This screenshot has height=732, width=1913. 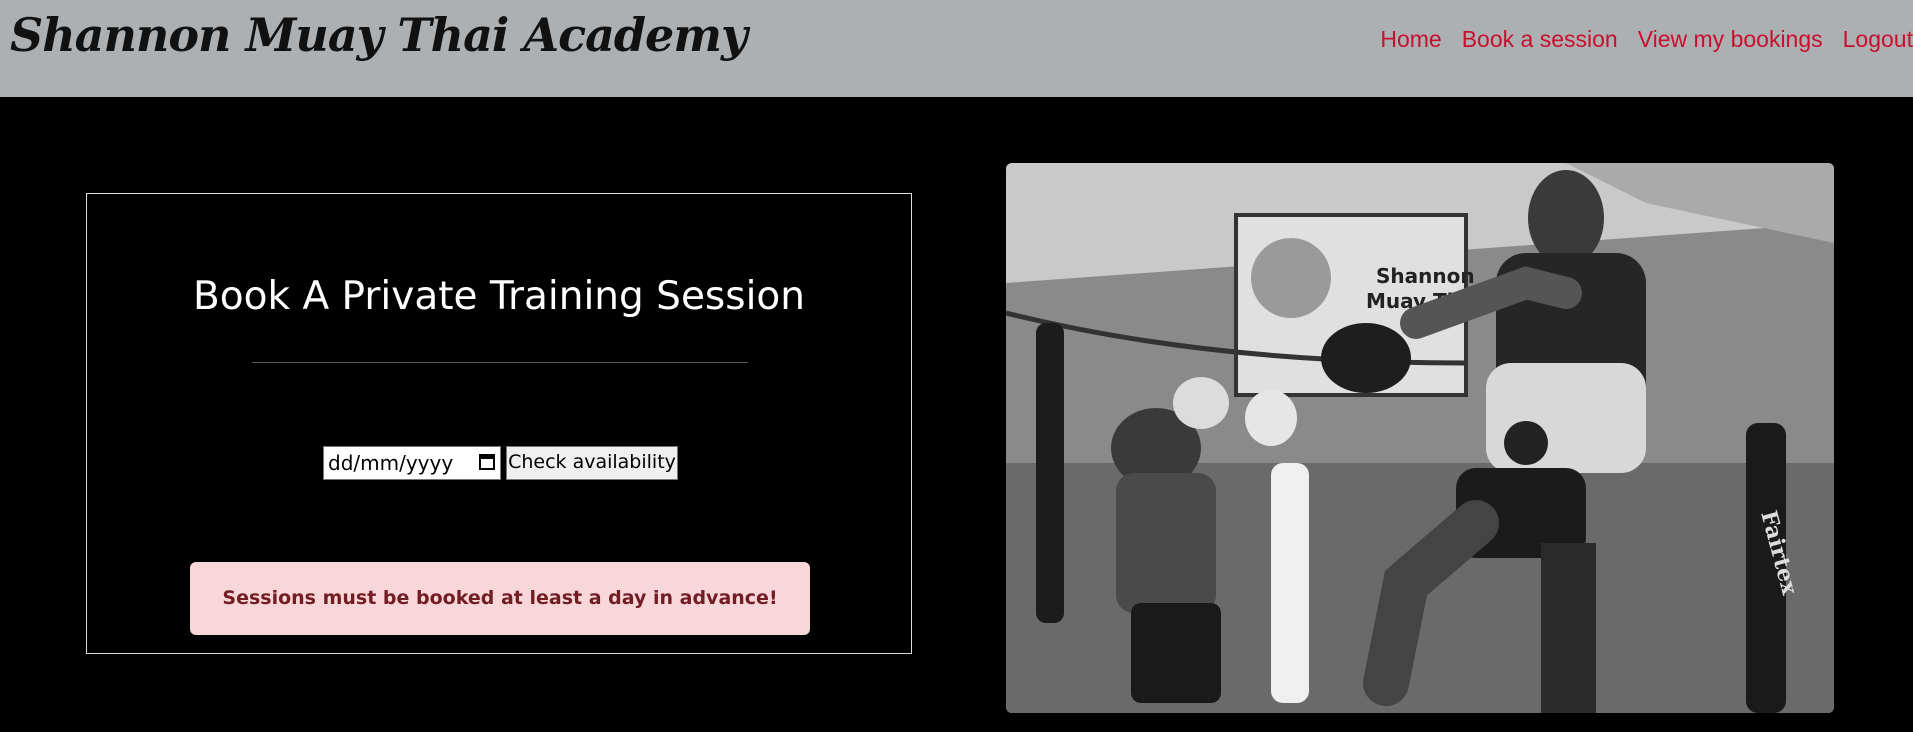 I want to click on booking-title: Book A Private Training Session, so click(x=499, y=296).